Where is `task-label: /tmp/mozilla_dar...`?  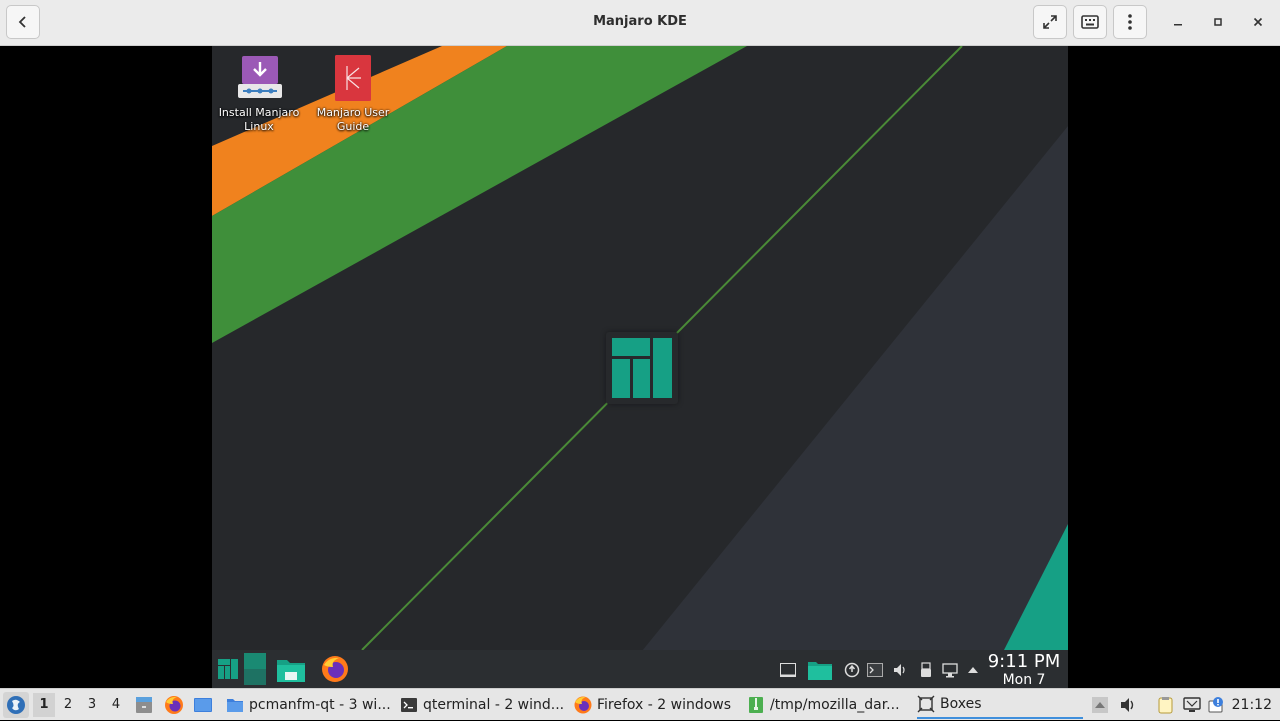
task-label: /tmp/mozilla_dar... is located at coordinates (835, 705).